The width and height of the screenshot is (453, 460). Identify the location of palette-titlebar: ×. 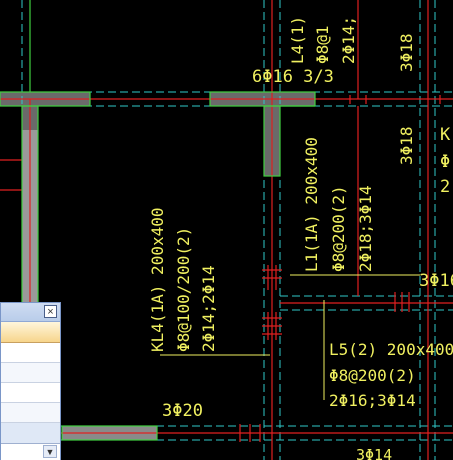
(30, 312).